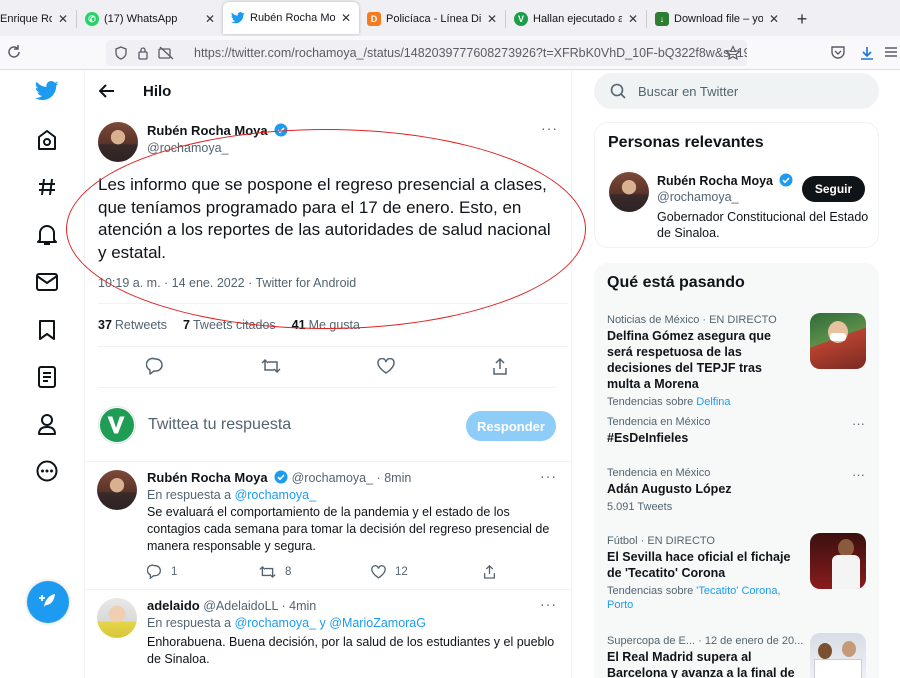  Describe the element at coordinates (867, 53) in the screenshot. I see `download-icon` at that location.